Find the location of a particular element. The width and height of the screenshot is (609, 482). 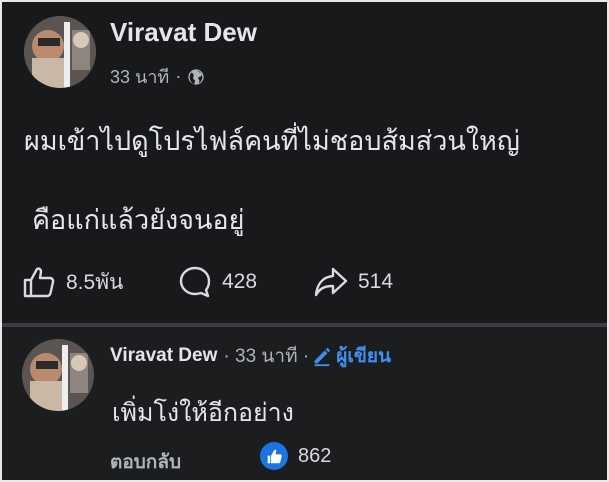

post-text-line-2: คือแก่แล้วยังจนอยู่ is located at coordinates (138, 220).